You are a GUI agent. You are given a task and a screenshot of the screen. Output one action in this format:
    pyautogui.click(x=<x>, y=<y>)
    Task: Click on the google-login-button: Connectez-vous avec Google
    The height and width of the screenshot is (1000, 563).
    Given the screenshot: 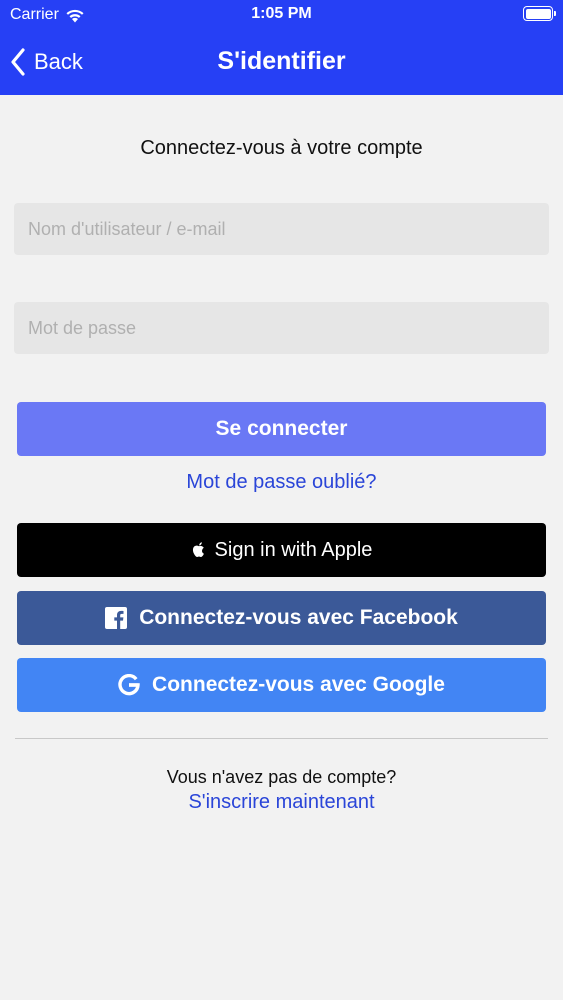 What is the action you would take?
    pyautogui.click(x=281, y=685)
    